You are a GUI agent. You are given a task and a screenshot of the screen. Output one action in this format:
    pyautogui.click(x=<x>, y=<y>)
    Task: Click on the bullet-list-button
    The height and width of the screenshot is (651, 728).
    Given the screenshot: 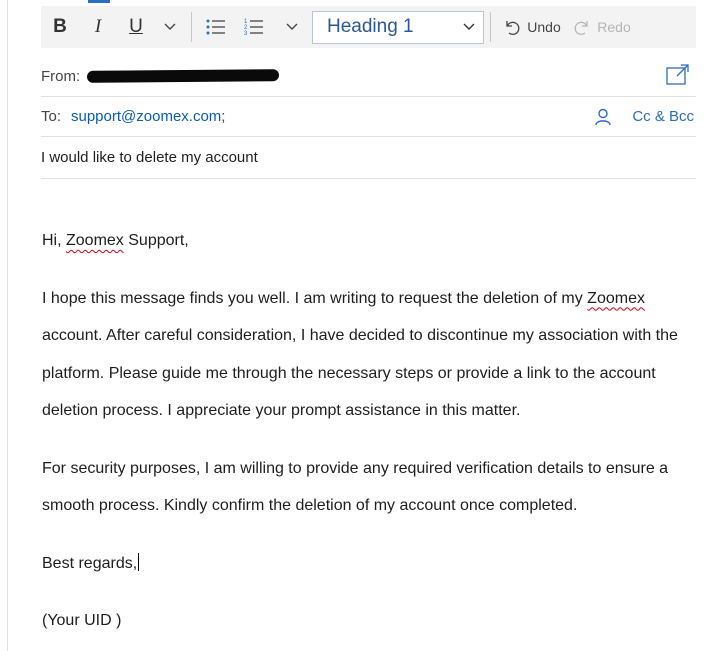 What is the action you would take?
    pyautogui.click(x=216, y=27)
    